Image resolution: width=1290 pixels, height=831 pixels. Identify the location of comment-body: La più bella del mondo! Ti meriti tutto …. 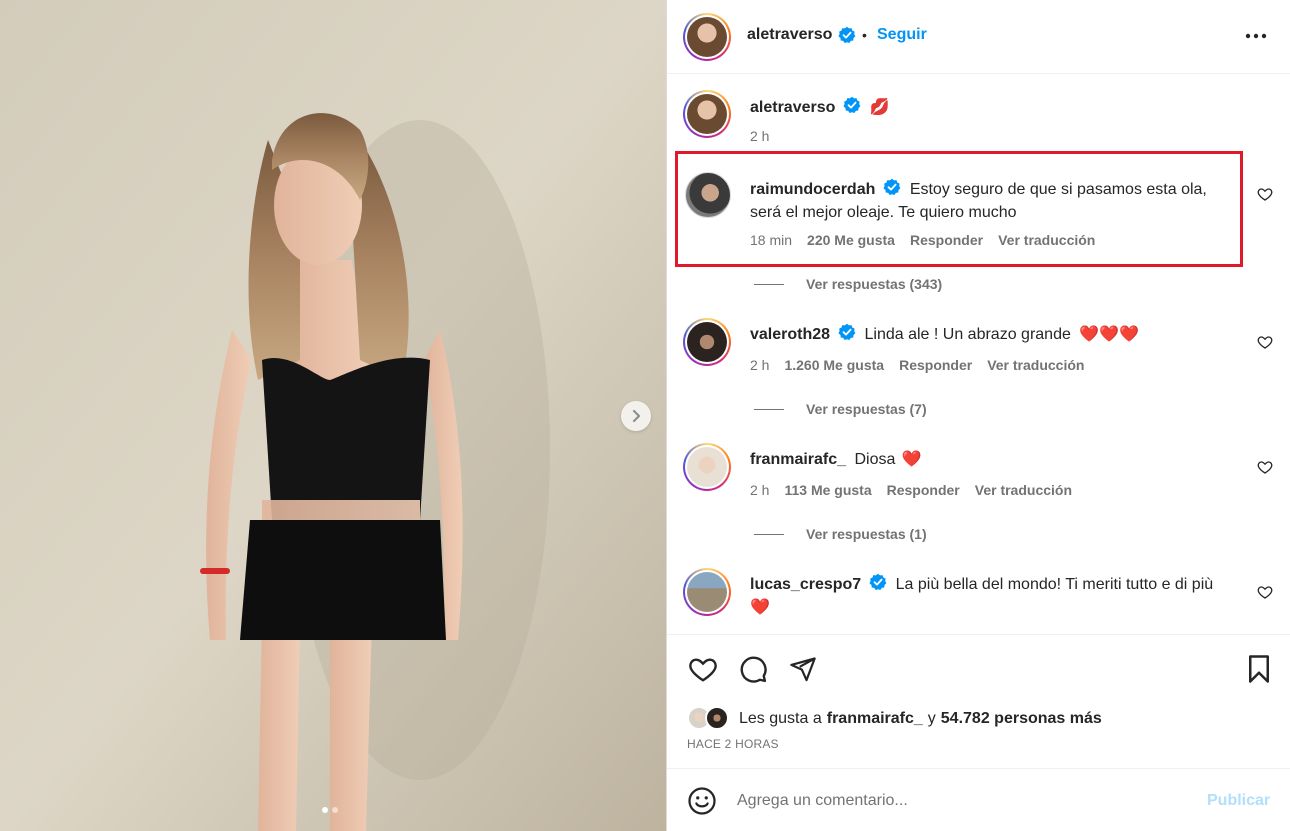
(1054, 584).